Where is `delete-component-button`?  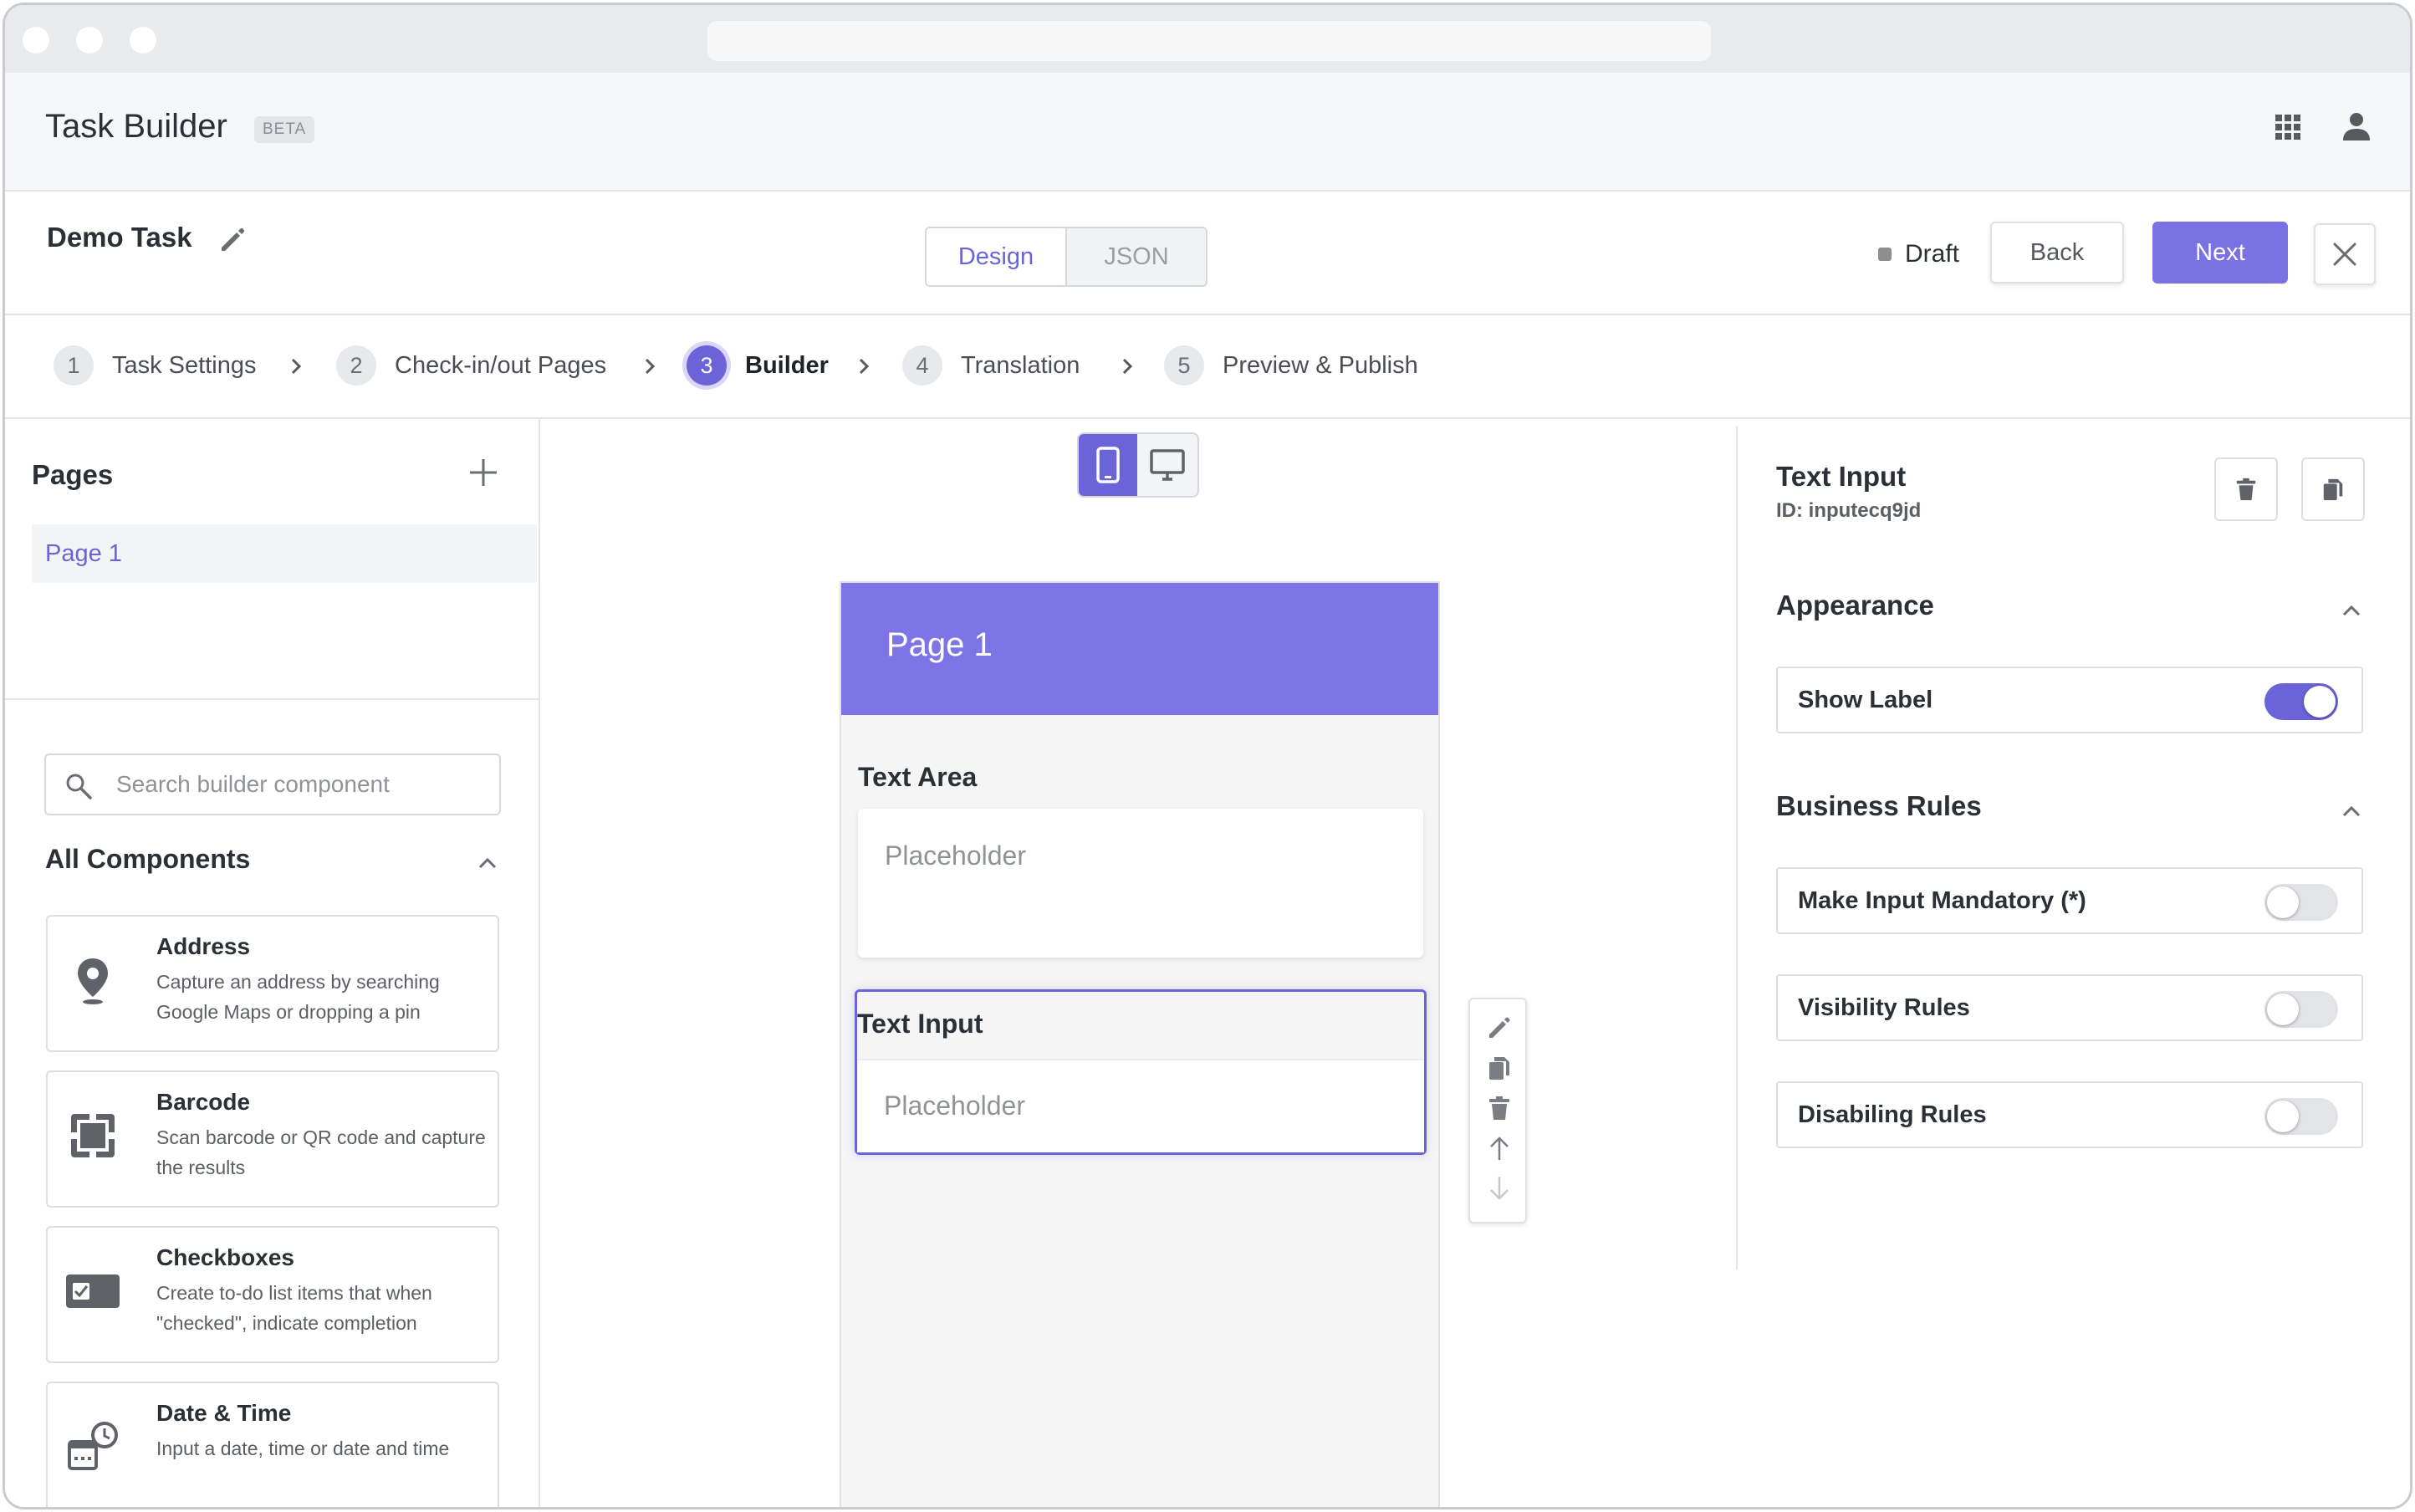 delete-component-button is located at coordinates (2246, 489).